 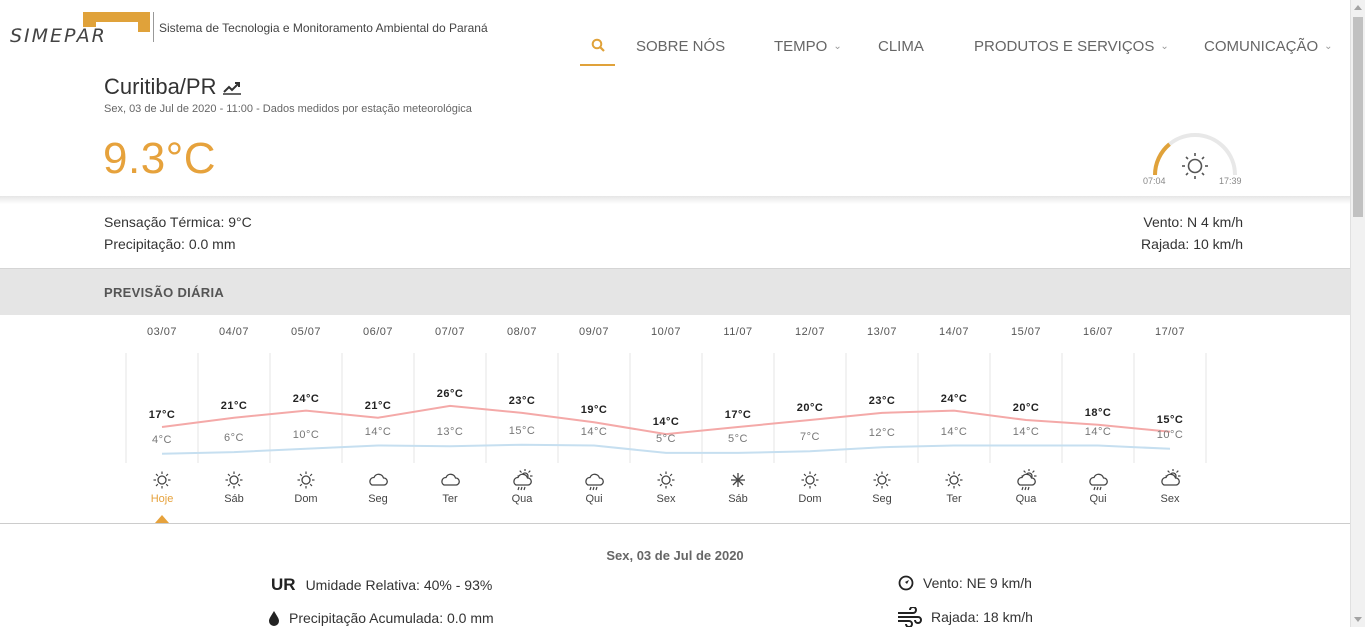 I want to click on forecast-date: 12/07, so click(x=810, y=332).